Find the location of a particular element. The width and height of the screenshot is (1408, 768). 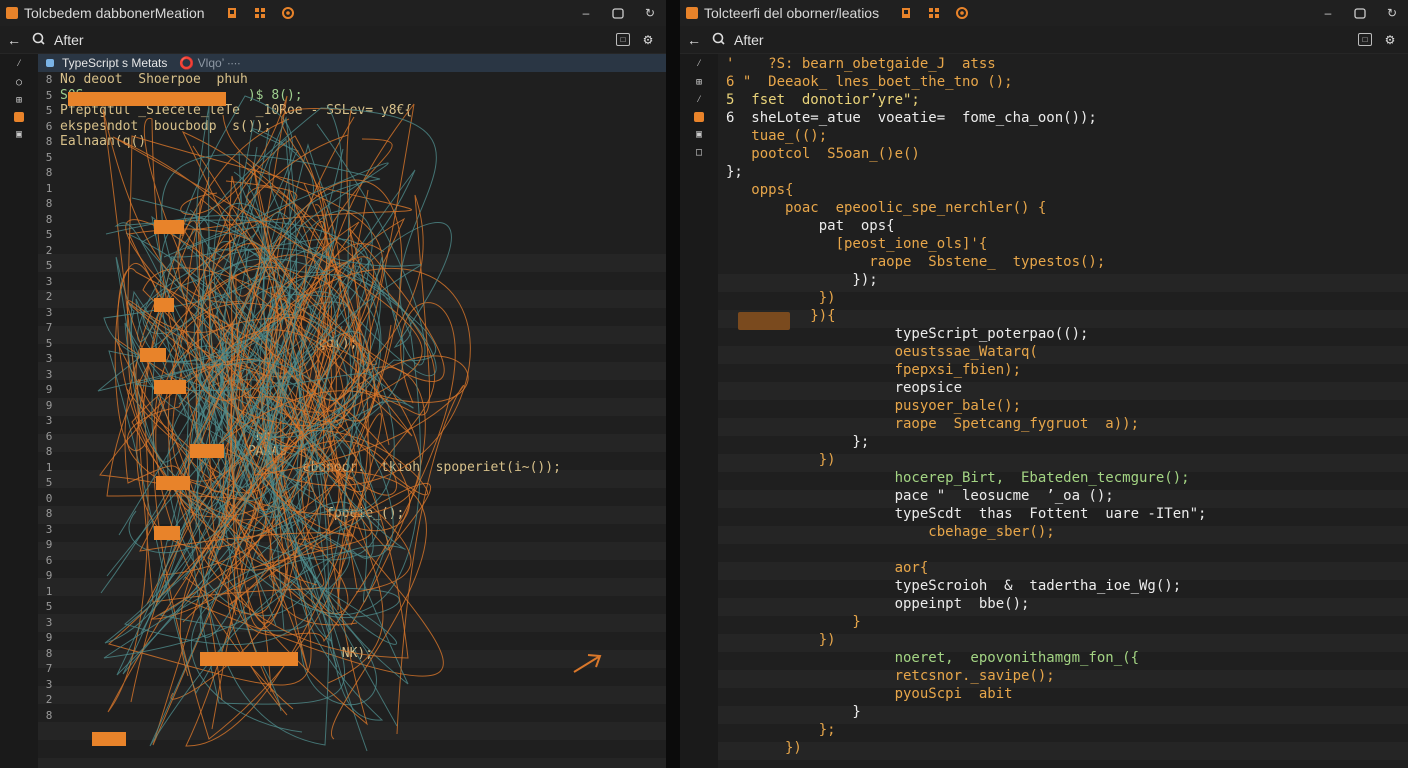

right-toolbar: ← After □ ⚙ is located at coordinates (1044, 40).